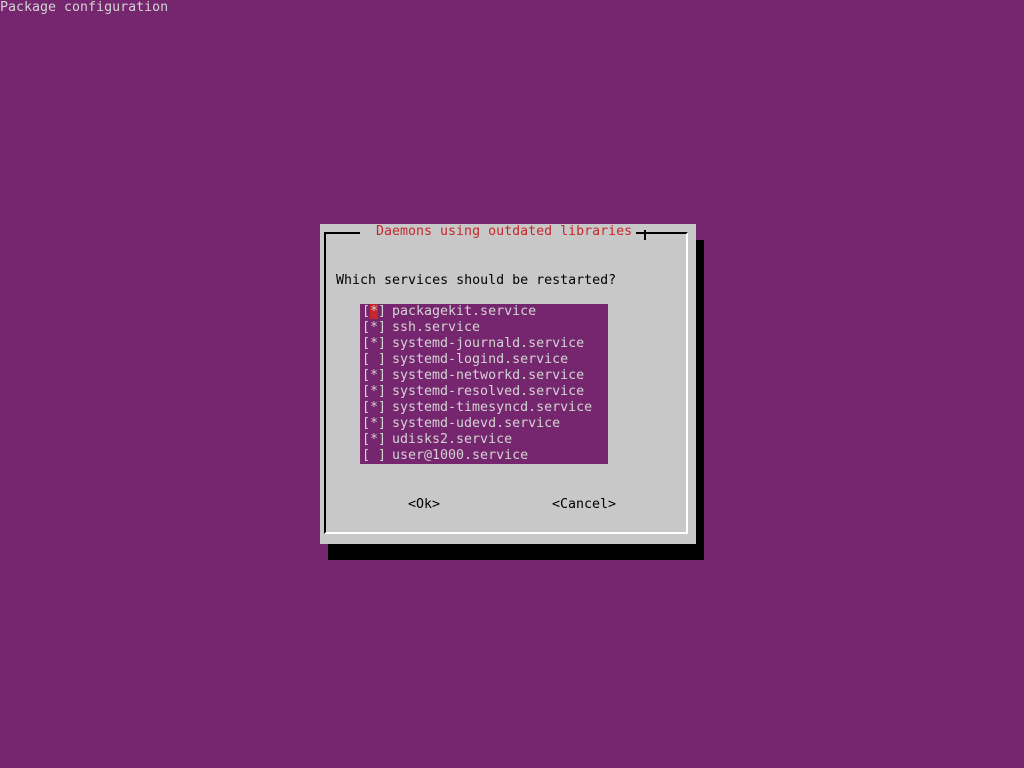 The width and height of the screenshot is (1024, 768). Describe the element at coordinates (492, 407) in the screenshot. I see `service-label: systemd-timesyncd.service` at that location.